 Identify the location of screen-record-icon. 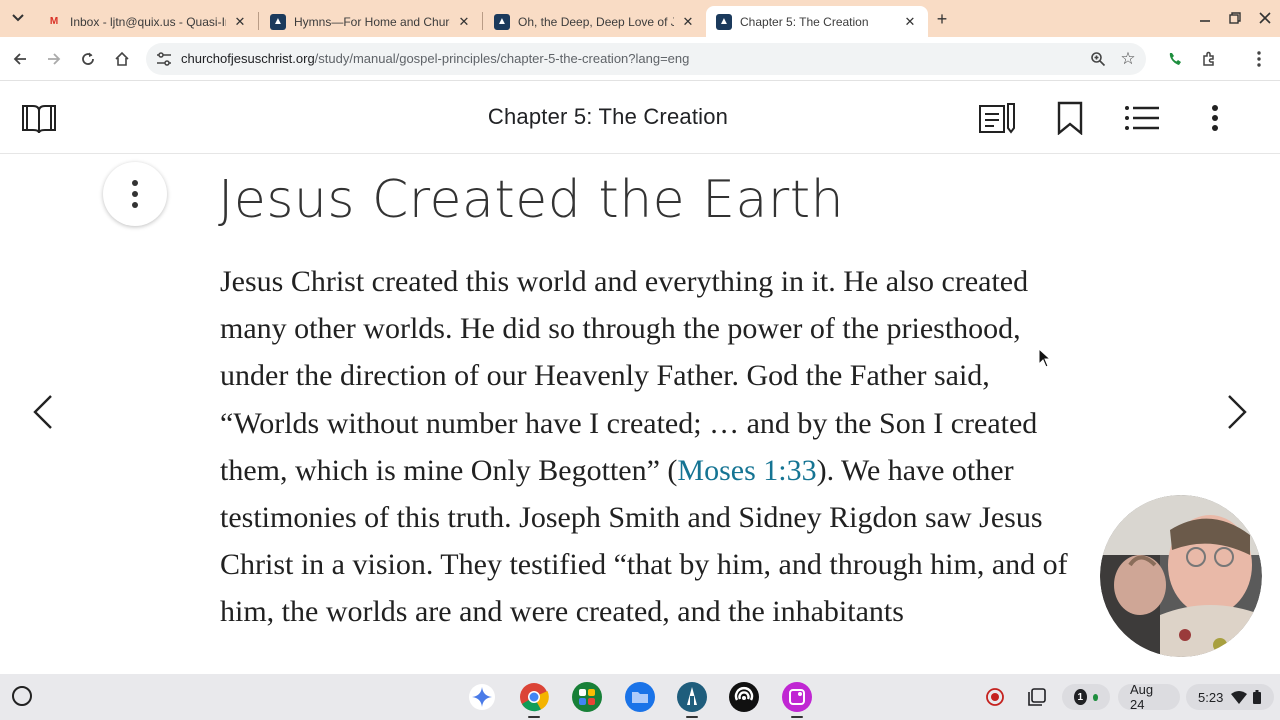
(995, 697).